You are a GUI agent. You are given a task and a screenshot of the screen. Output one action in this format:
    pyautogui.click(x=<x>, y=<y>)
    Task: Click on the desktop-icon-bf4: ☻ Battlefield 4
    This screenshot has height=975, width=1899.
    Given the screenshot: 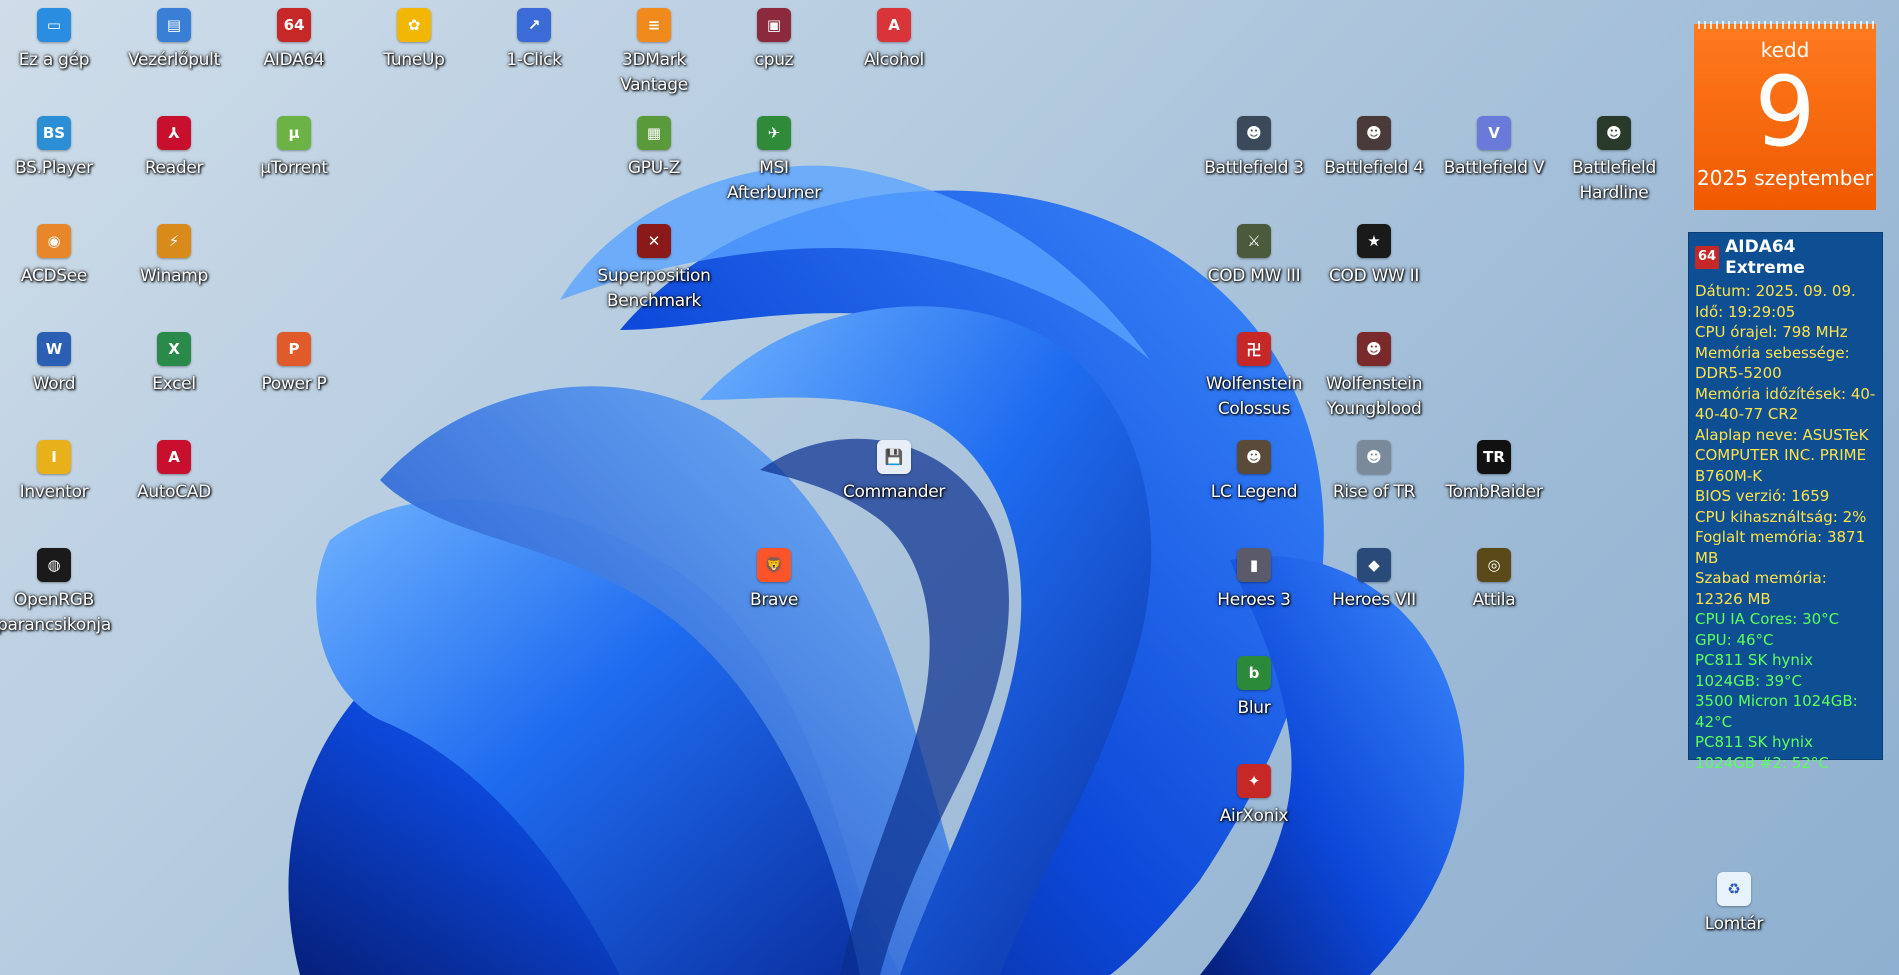 What is the action you would take?
    pyautogui.click(x=1374, y=148)
    